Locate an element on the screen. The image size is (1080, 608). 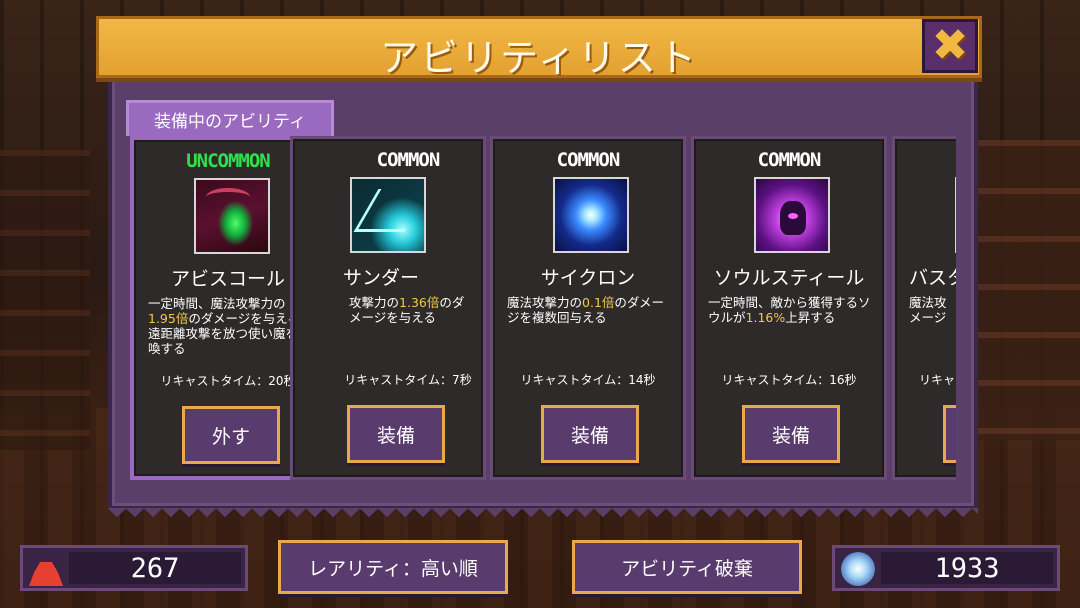
title-bar: アビリティリスト is located at coordinates (539, 48).